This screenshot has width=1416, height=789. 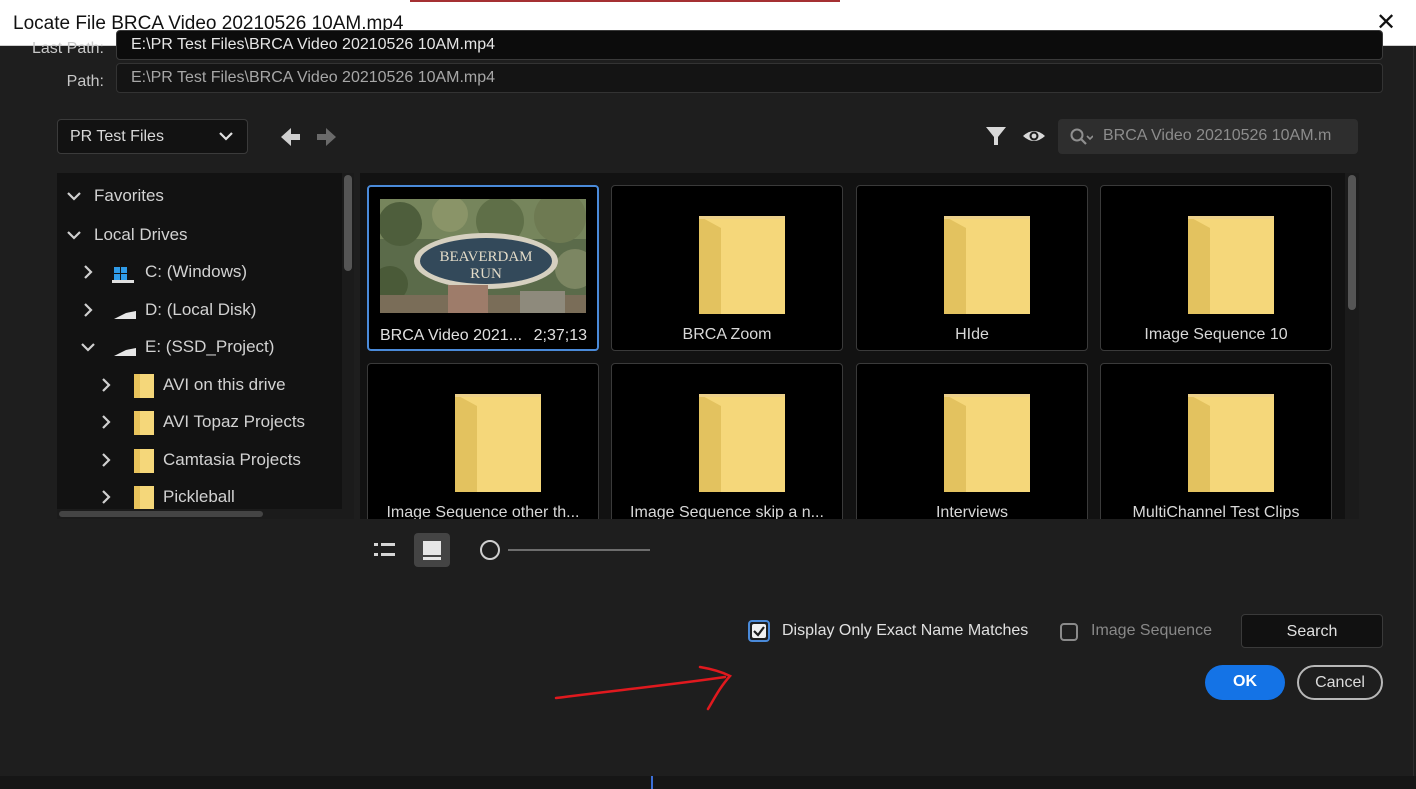 I want to click on grid-item-folder: BRCA Zoom, so click(x=727, y=268).